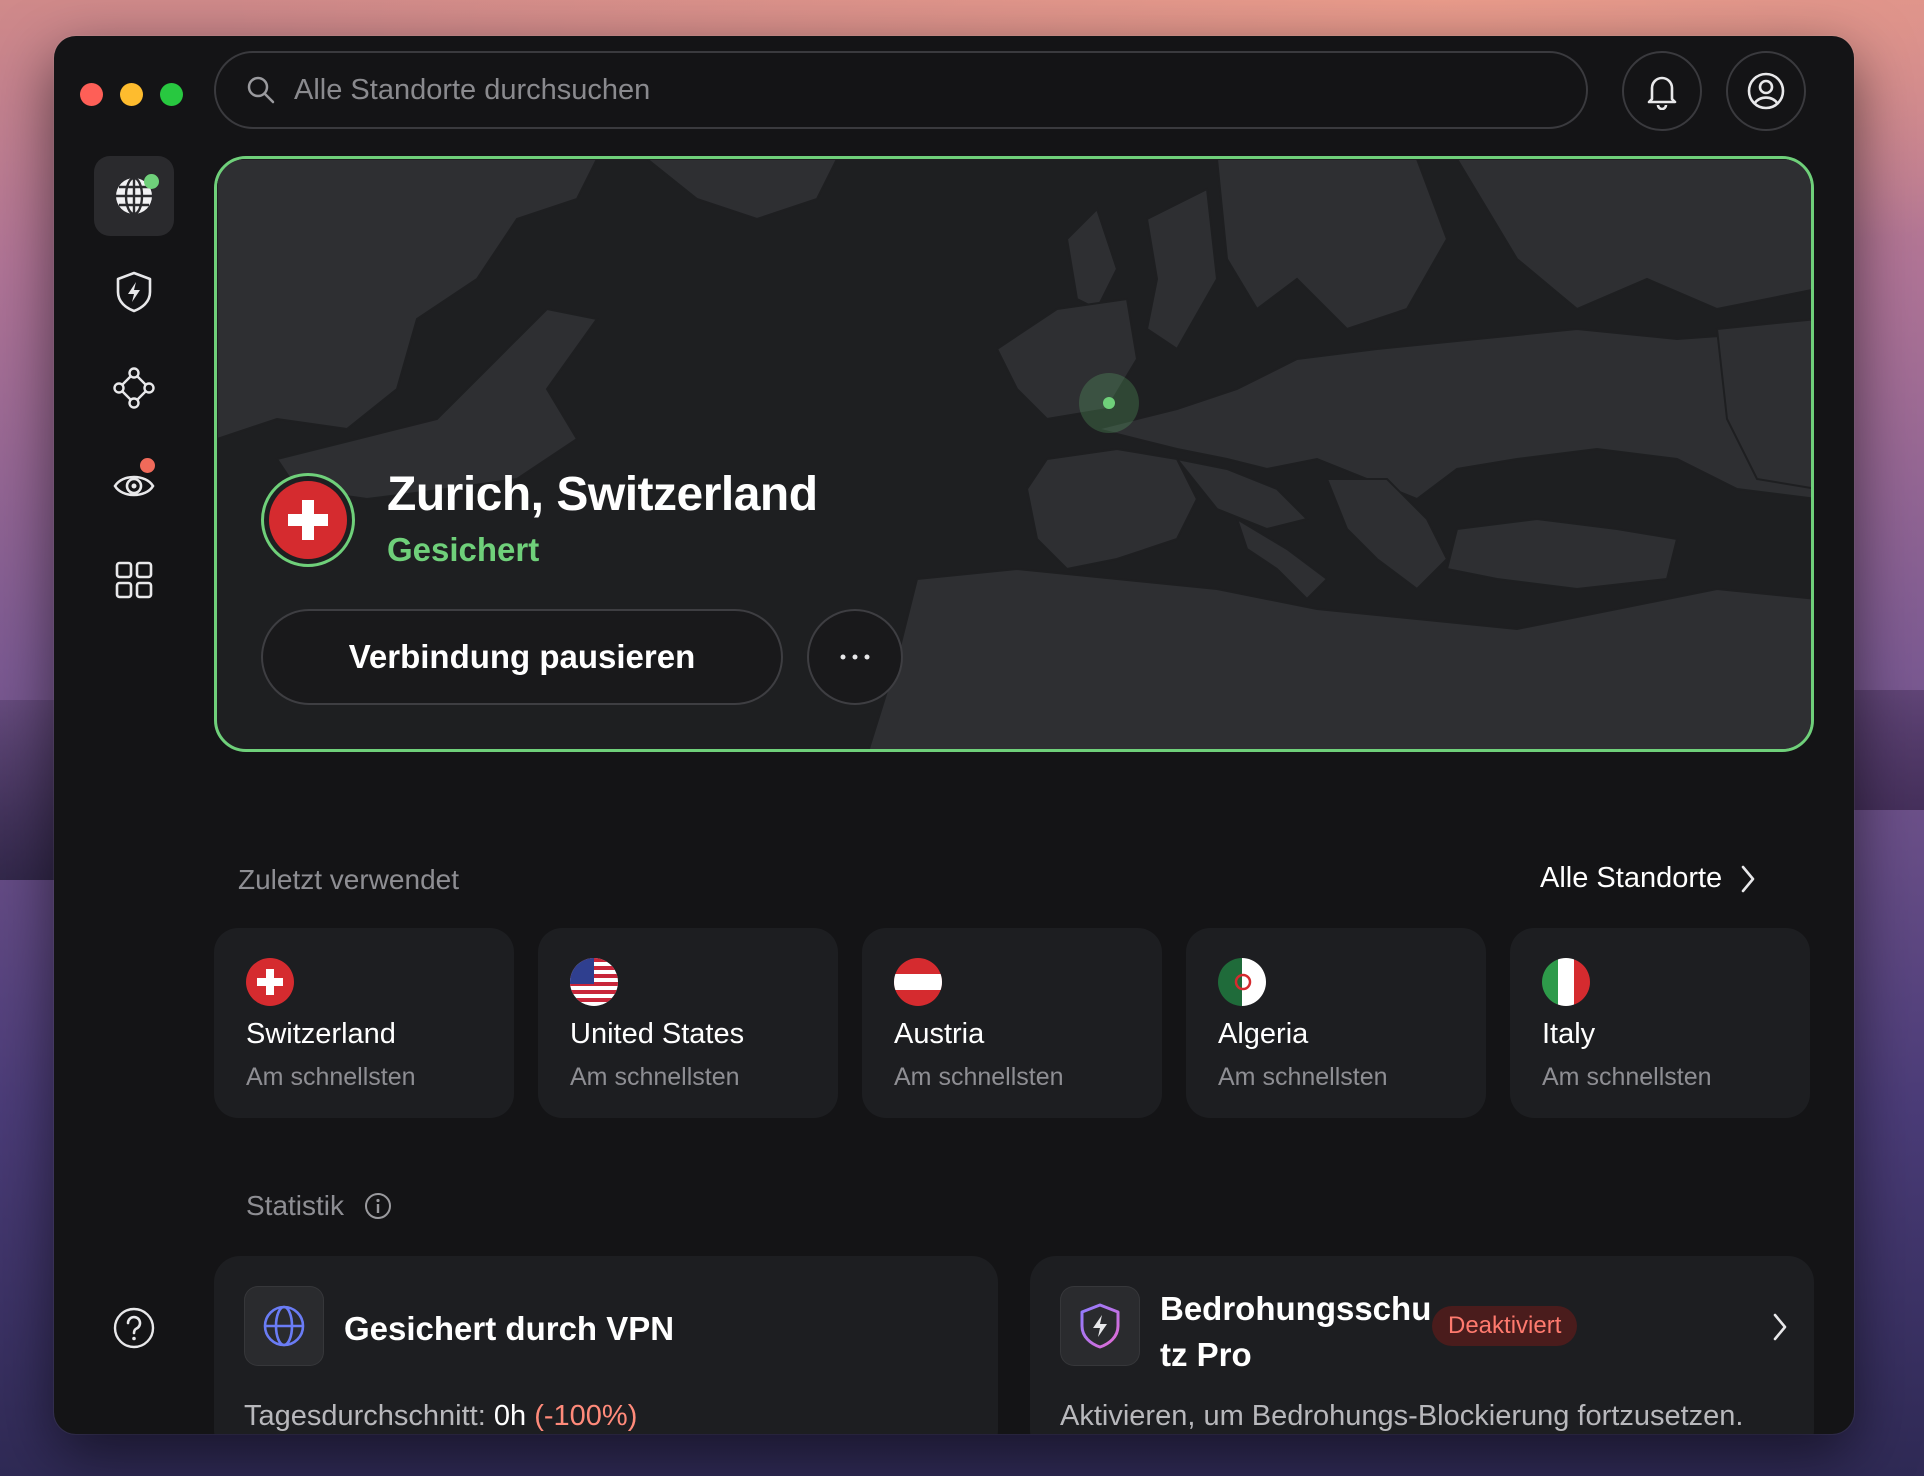 Image resolution: width=1924 pixels, height=1476 pixels. Describe the element at coordinates (134, 196) in the screenshot. I see `sidebar-item-globe` at that location.